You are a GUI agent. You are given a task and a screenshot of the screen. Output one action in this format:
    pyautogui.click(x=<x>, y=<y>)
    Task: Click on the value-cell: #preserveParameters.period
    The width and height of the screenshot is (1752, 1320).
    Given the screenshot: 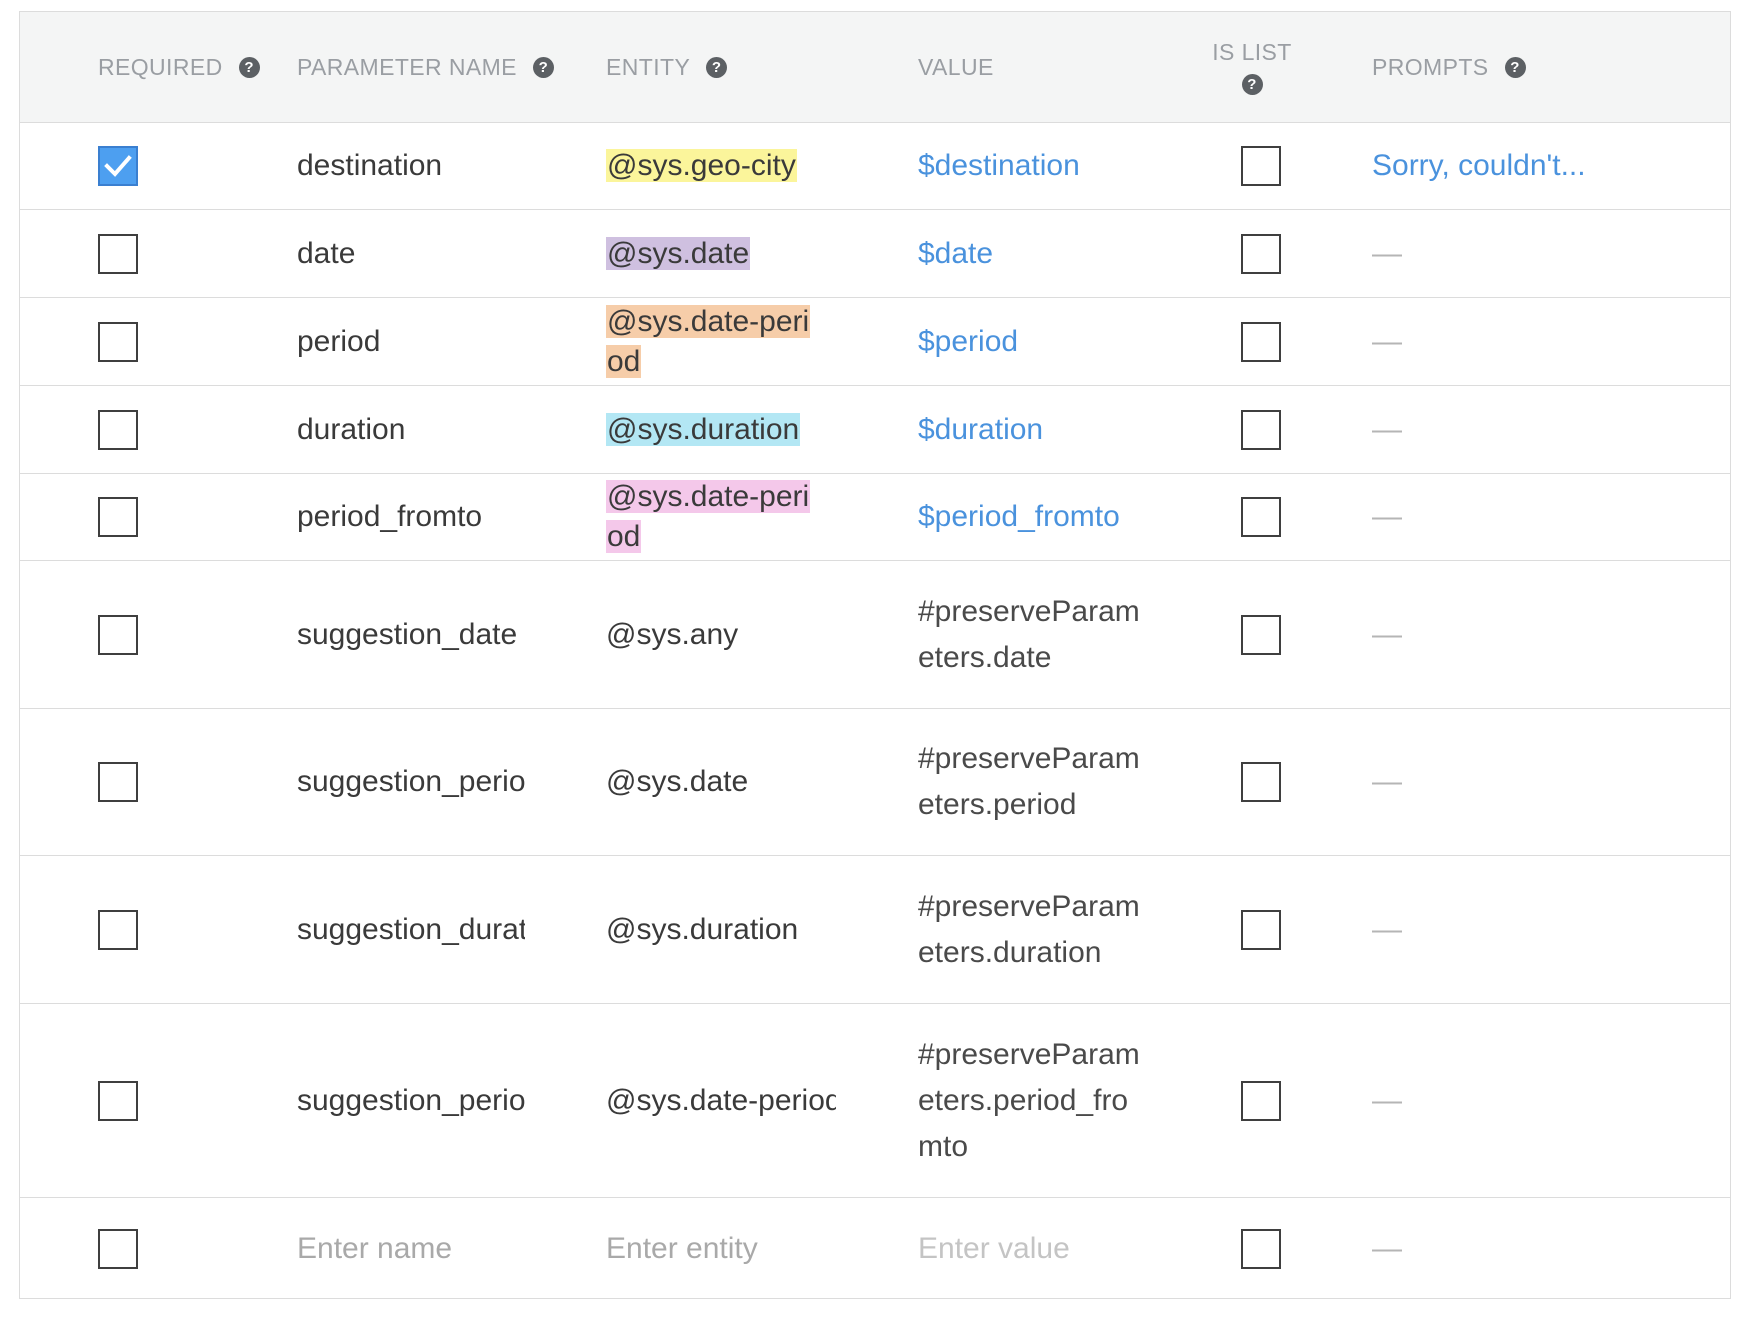 What is the action you would take?
    pyautogui.click(x=1030, y=782)
    